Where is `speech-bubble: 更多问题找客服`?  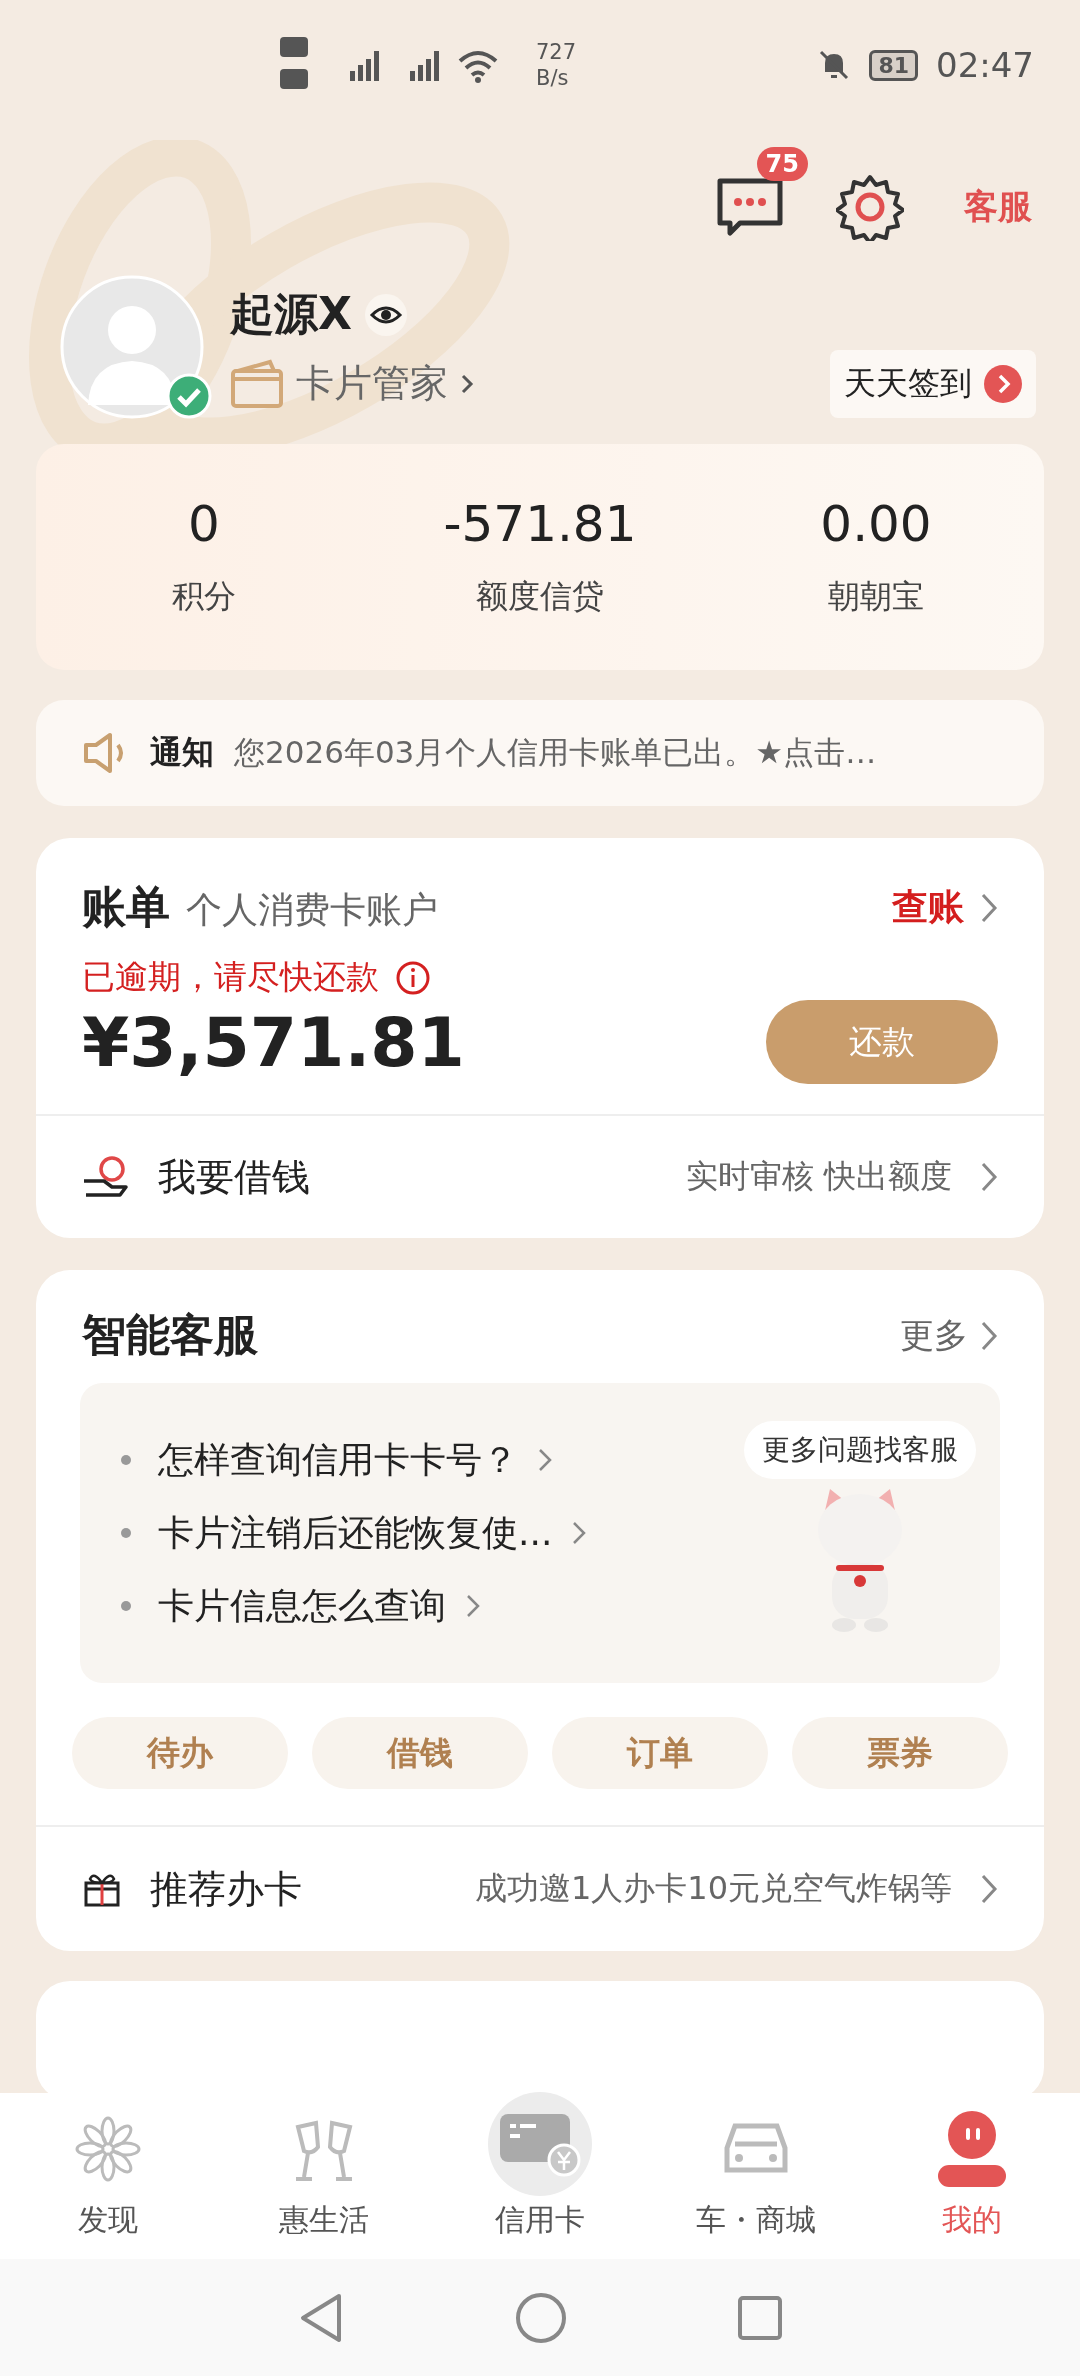 speech-bubble: 更多问题找客服 is located at coordinates (860, 1450).